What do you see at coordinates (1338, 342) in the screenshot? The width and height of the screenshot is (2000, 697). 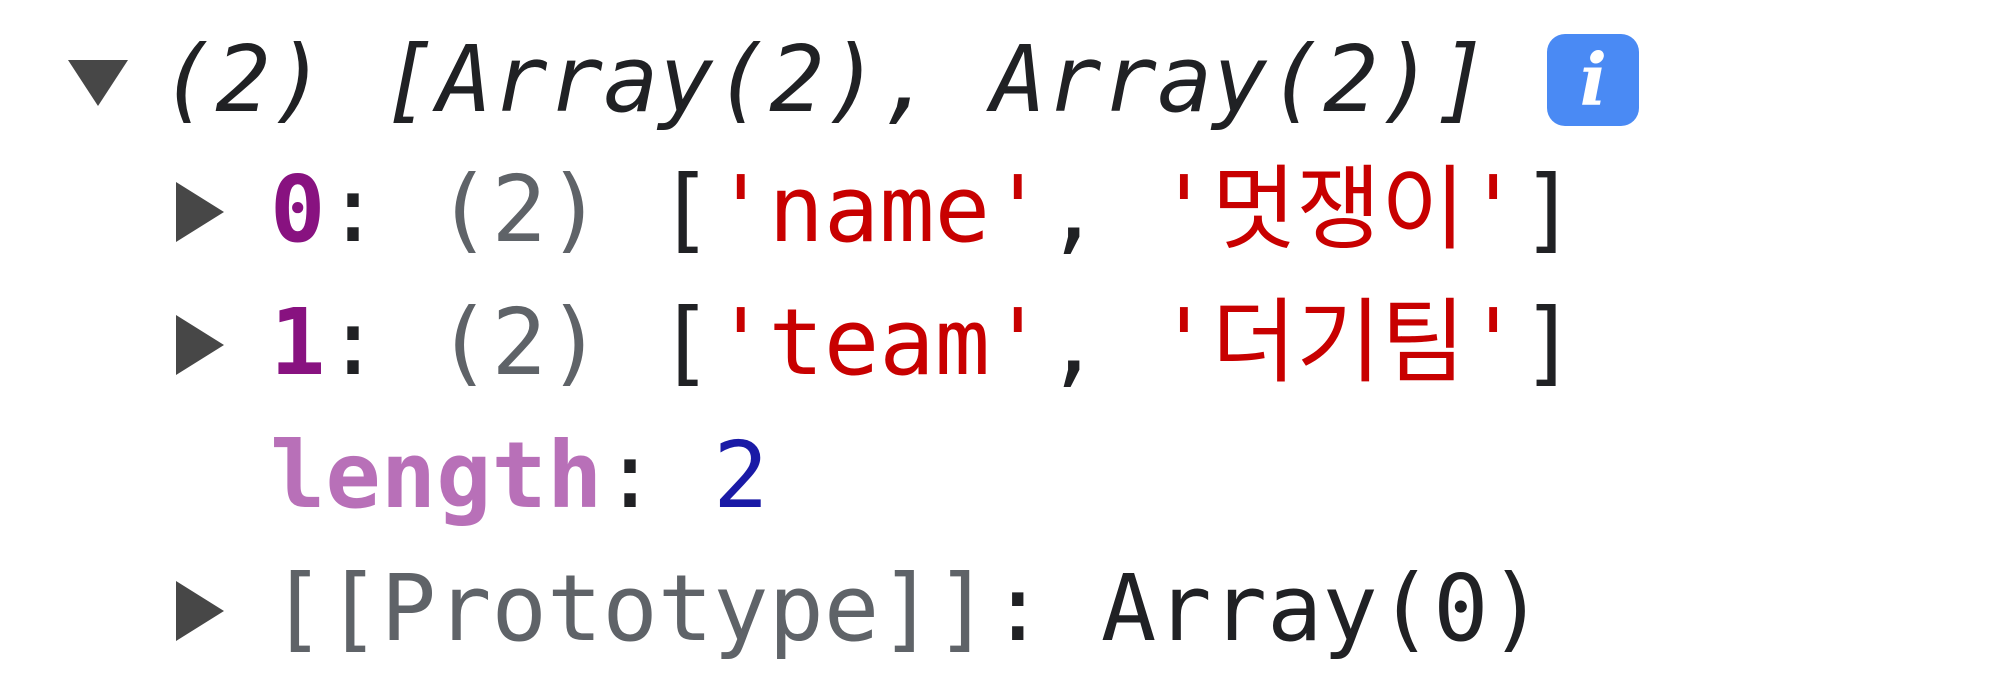 I see `entry-string-2: '더기팀'` at bounding box center [1338, 342].